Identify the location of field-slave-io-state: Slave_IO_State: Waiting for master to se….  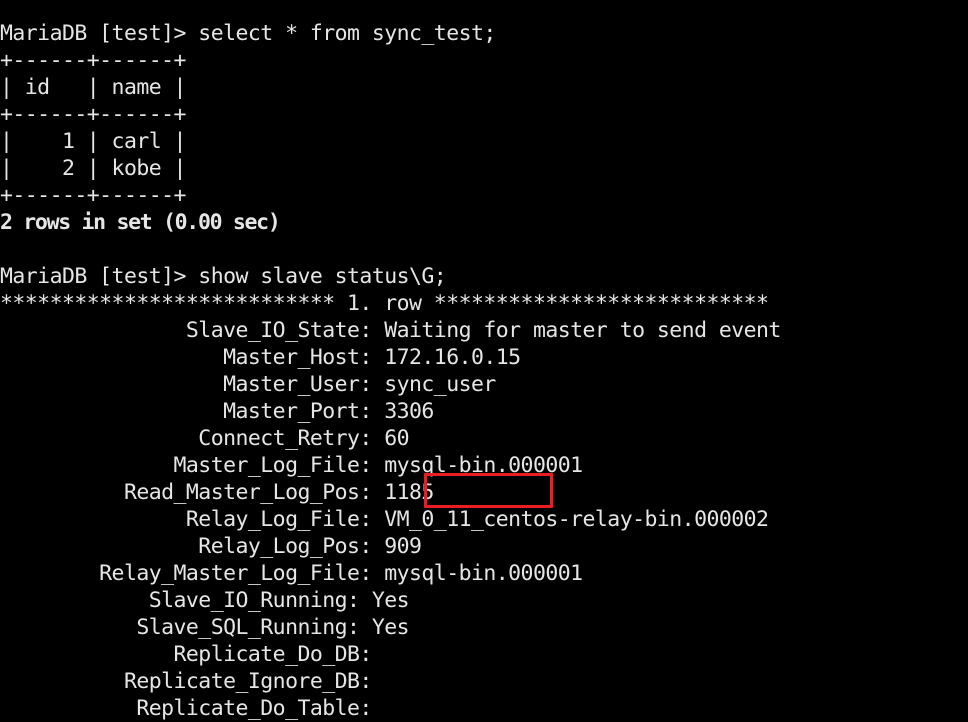
(390, 330).